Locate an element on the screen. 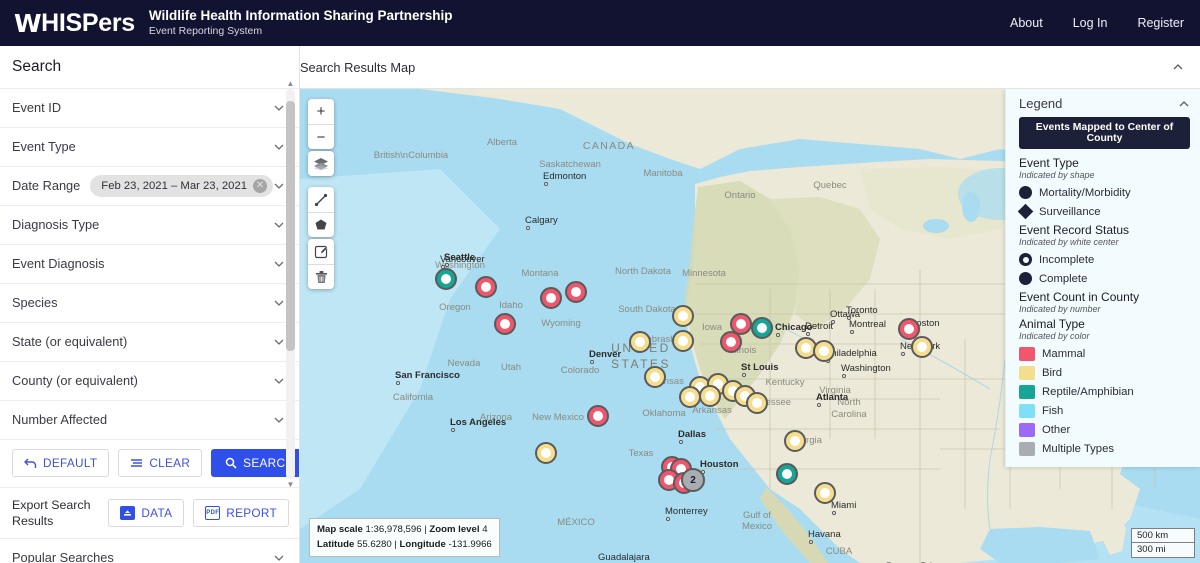  polygon-icon is located at coordinates (321, 224).